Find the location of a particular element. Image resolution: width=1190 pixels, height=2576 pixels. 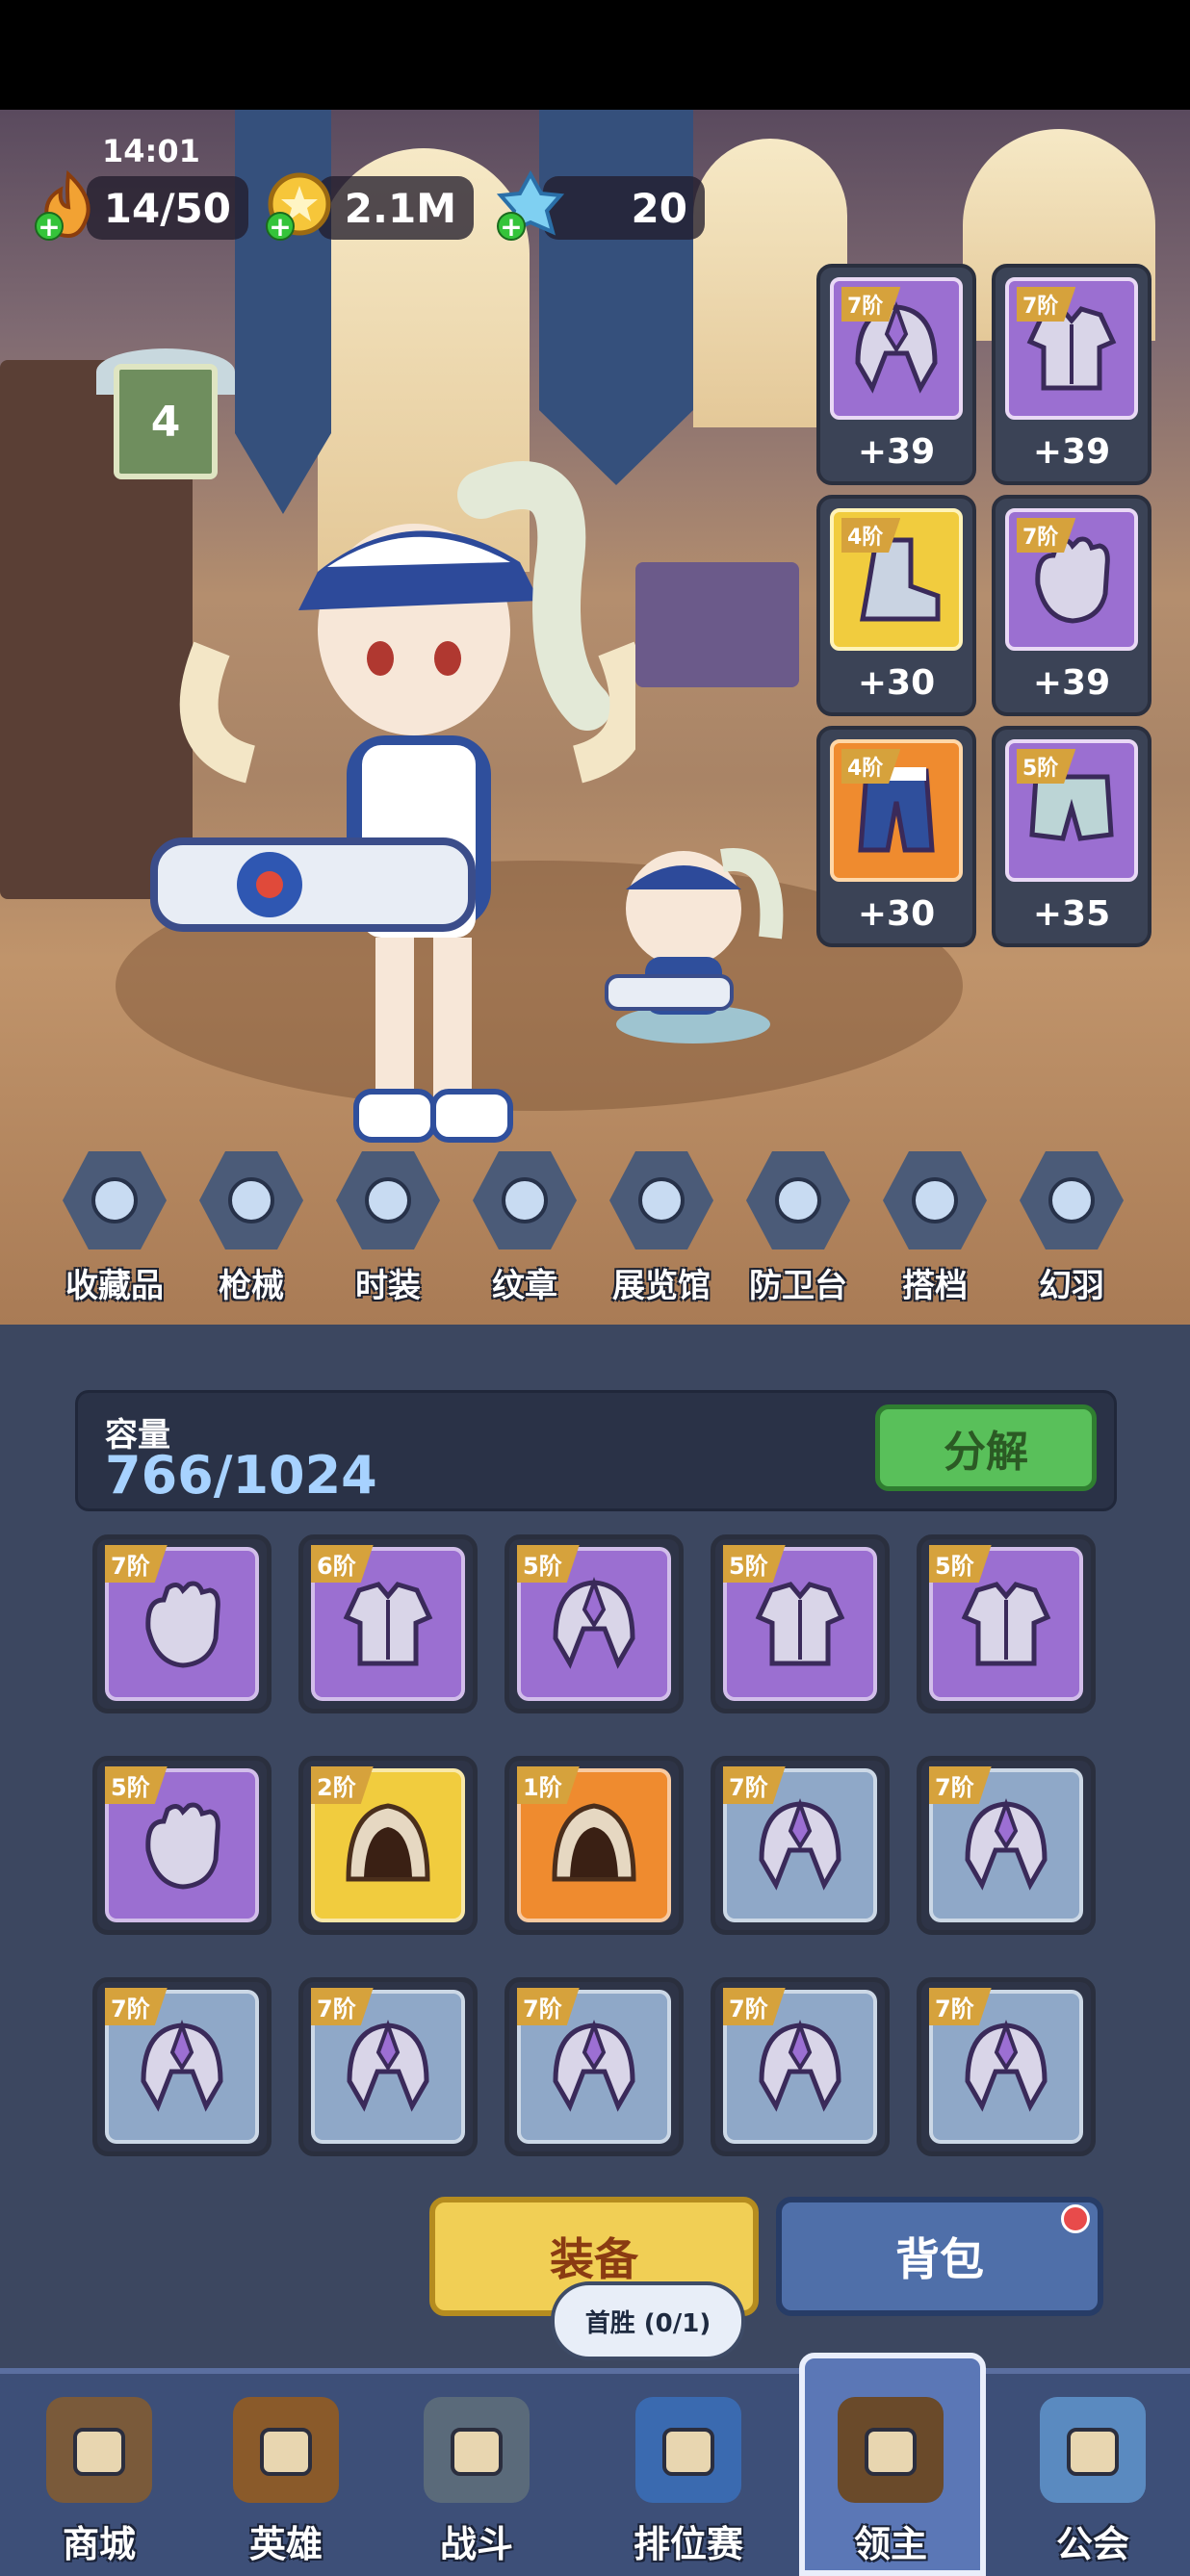

feature-7: 搭档 is located at coordinates (935, 1229).